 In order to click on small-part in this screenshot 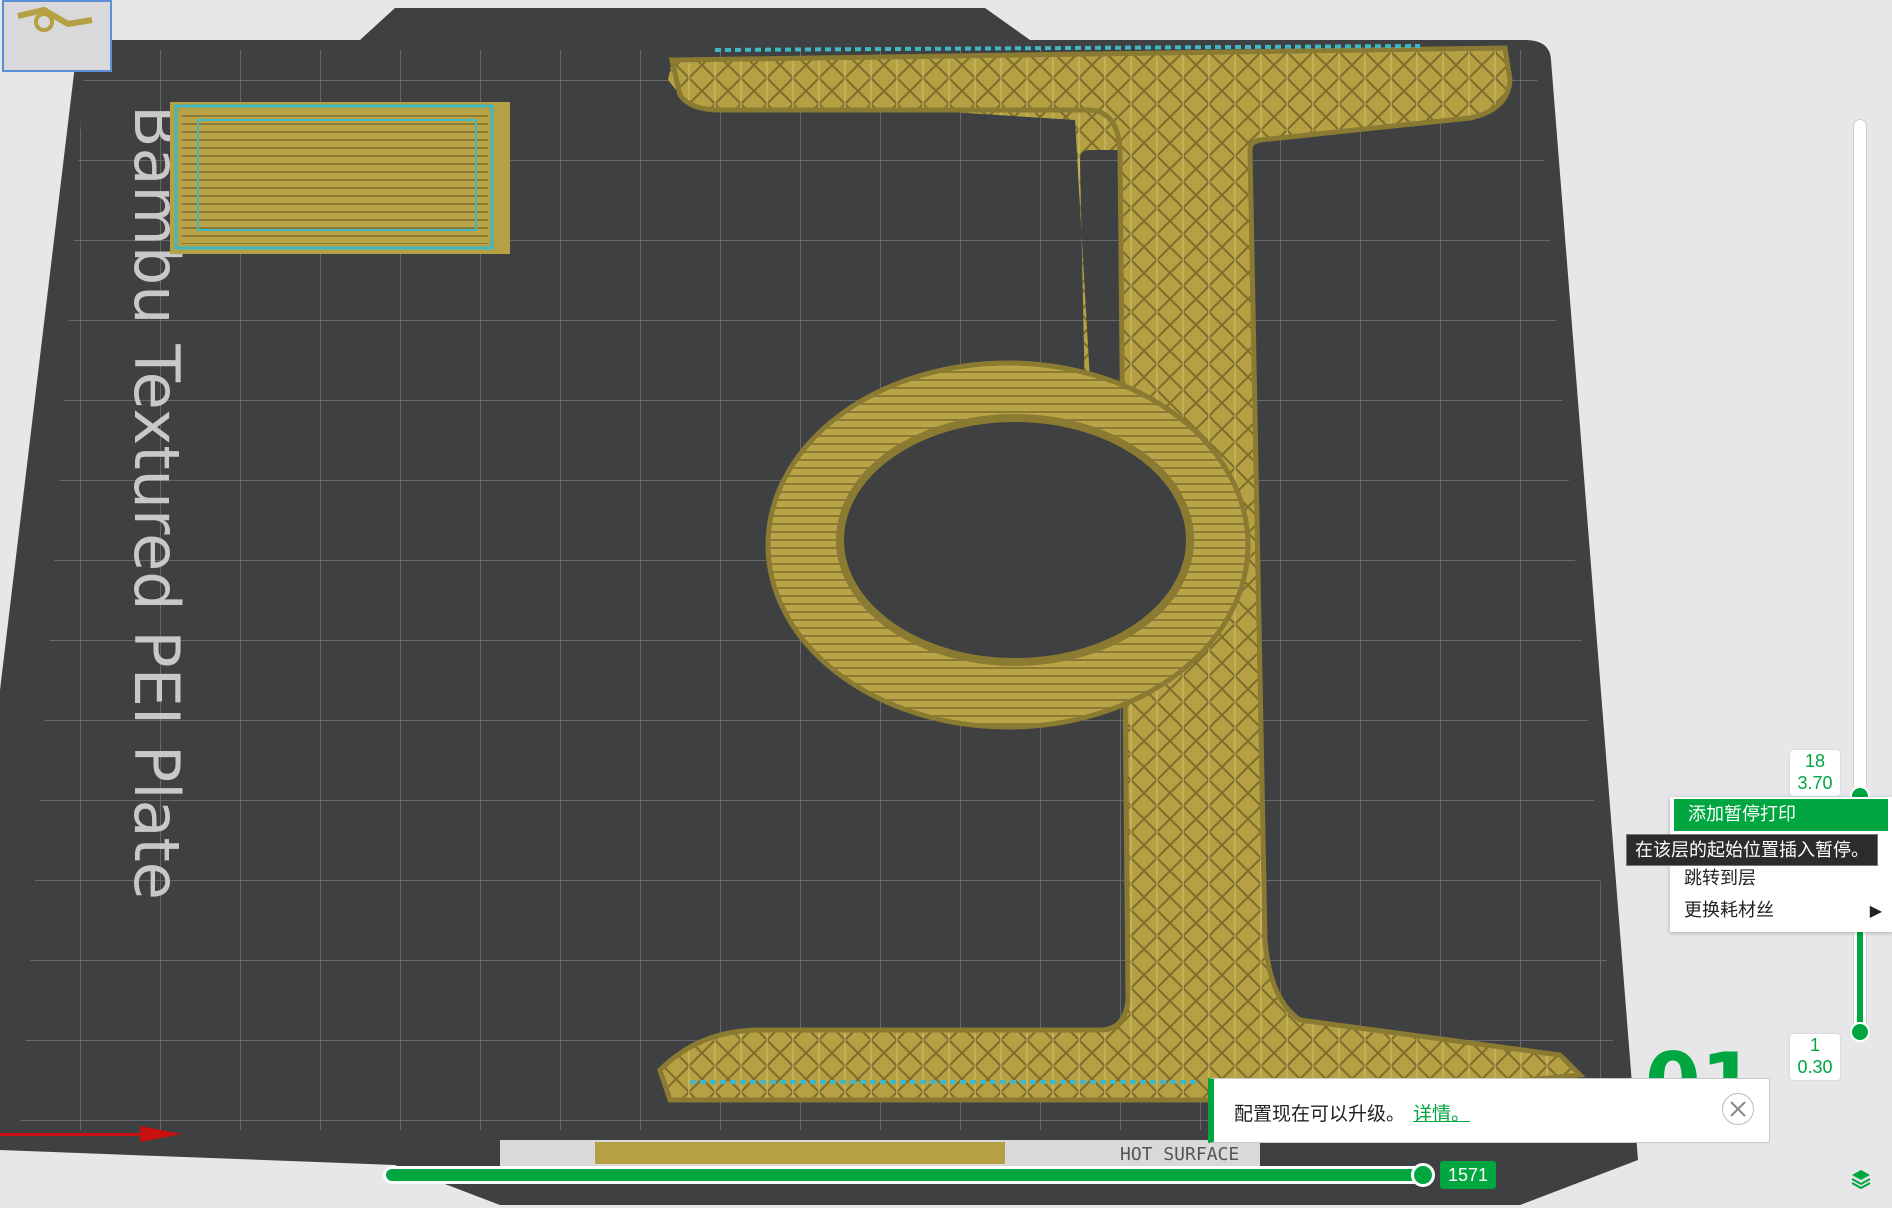, I will do `click(340, 178)`.